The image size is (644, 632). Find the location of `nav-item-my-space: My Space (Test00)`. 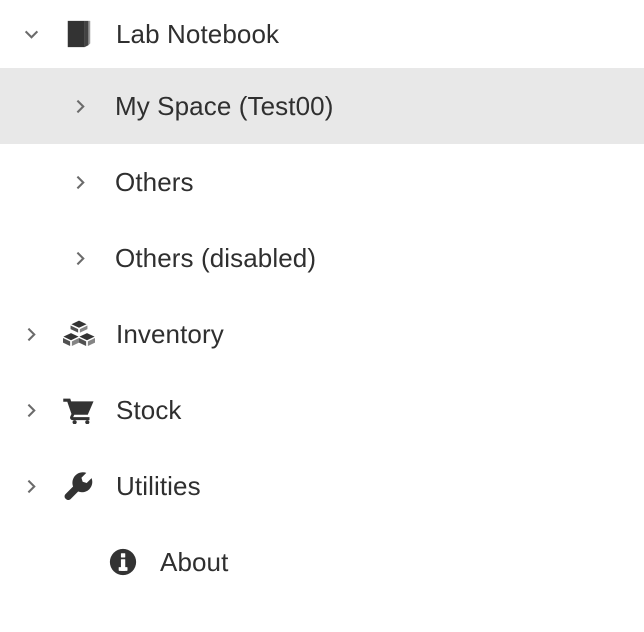

nav-item-my-space: My Space (Test00) is located at coordinates (322, 106).